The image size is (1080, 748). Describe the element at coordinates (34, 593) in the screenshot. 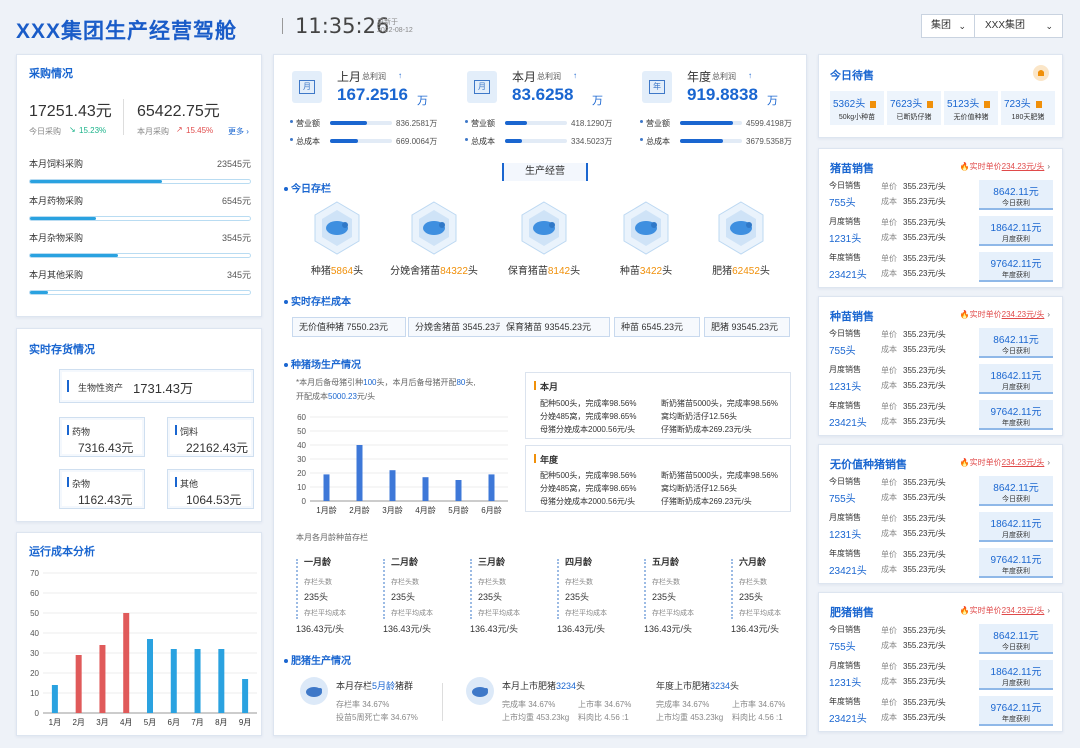

I see `y-tick-label: 60` at that location.